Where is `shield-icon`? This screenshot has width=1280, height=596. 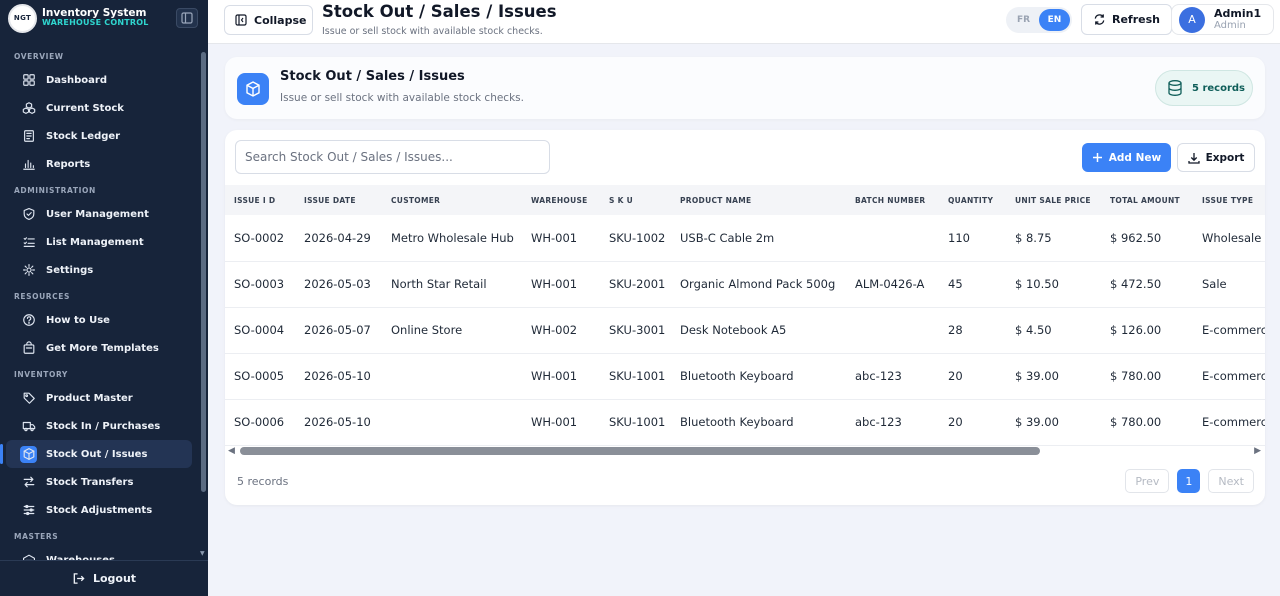 shield-icon is located at coordinates (28, 214).